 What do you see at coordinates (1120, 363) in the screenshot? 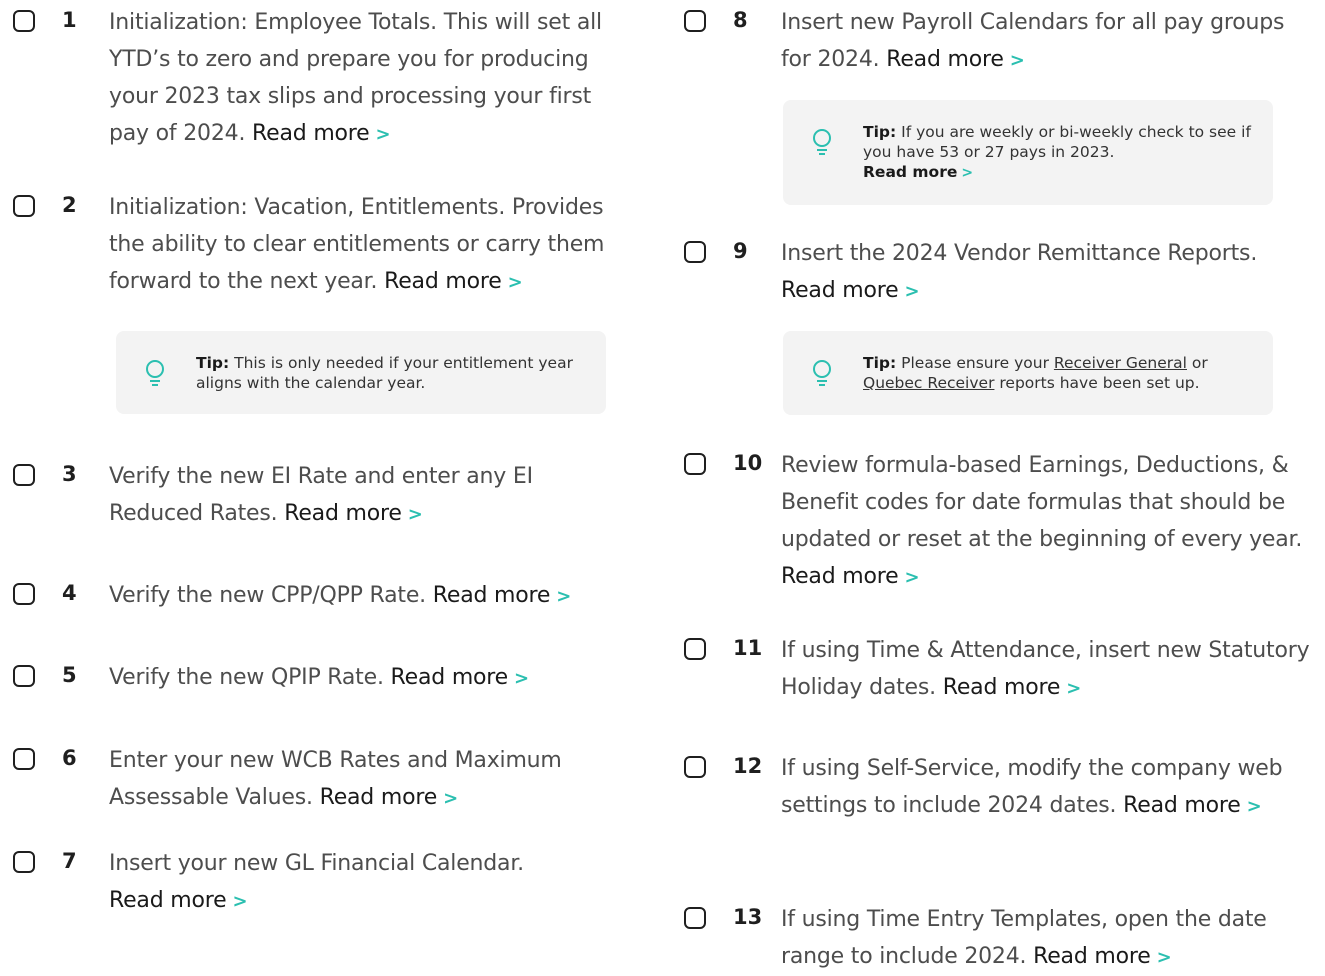
I see `receiver-general-link: Receiver General` at bounding box center [1120, 363].